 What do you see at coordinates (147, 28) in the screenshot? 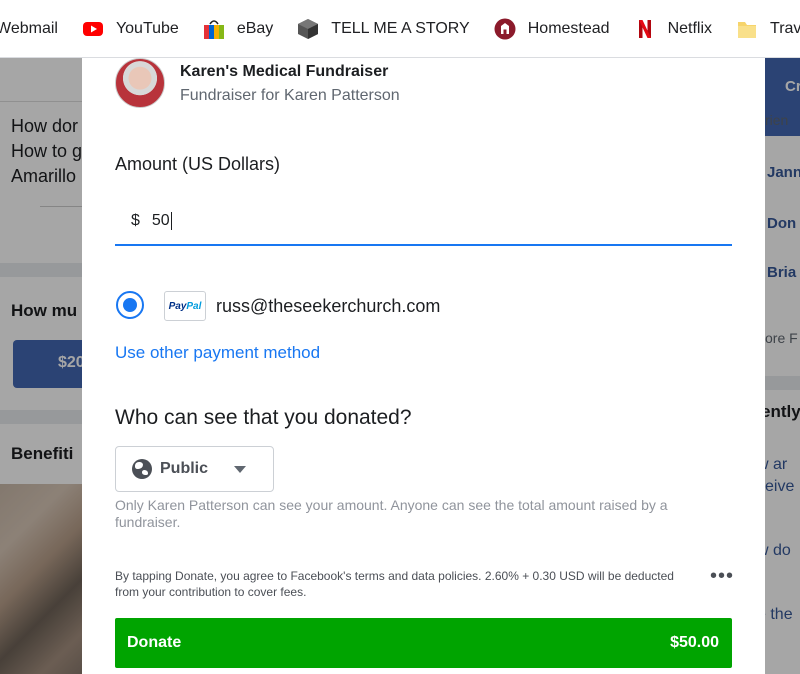
I see `bookmark-label: YouTube` at bounding box center [147, 28].